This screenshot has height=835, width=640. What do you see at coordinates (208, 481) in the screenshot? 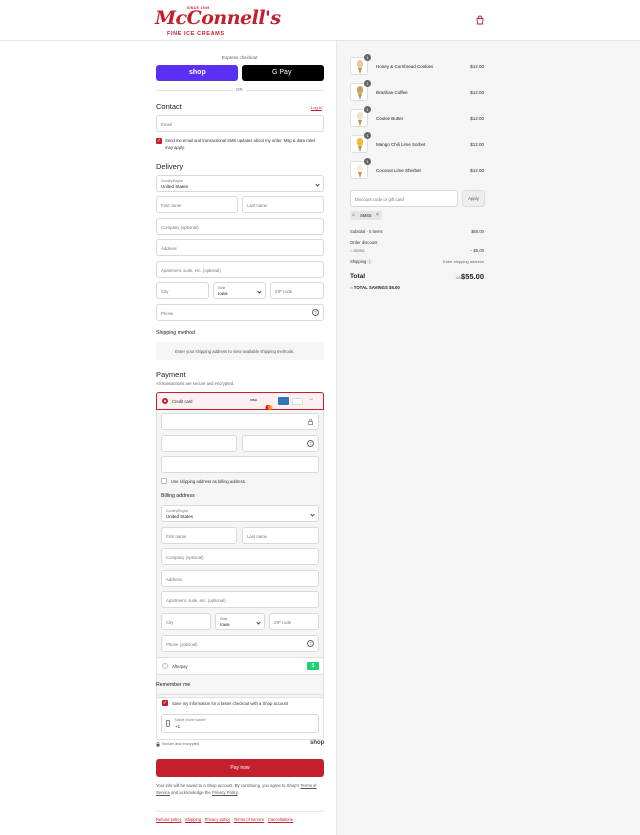
I see `use-shipping-label: Use shipping address as billing address.` at bounding box center [208, 481].